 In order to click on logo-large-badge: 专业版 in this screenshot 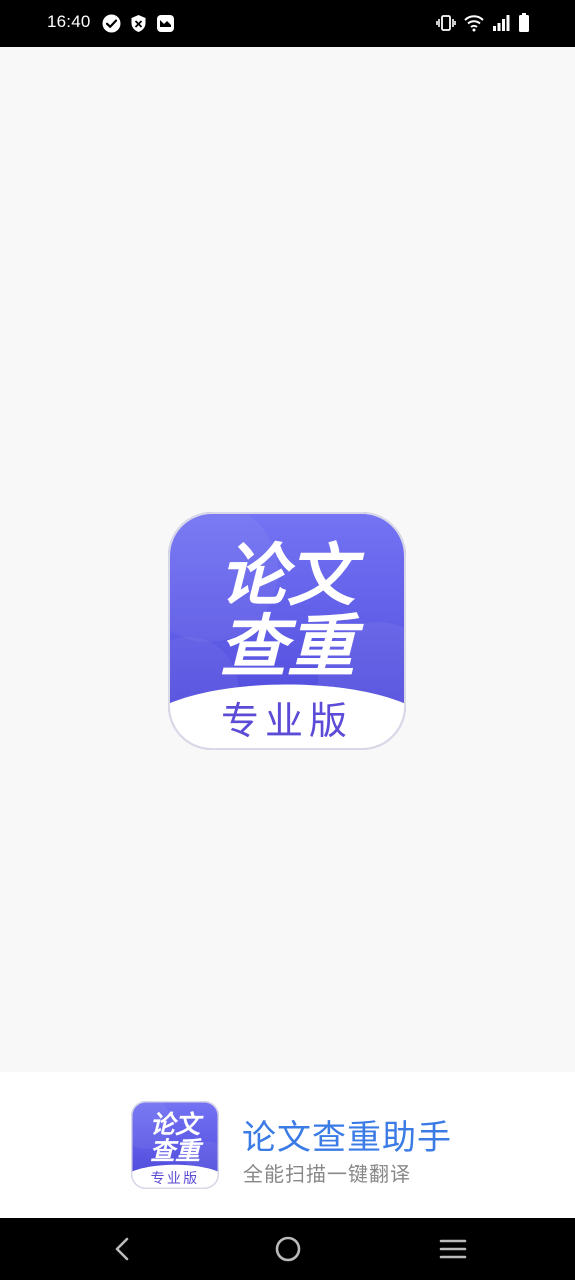, I will do `click(287, 721)`.